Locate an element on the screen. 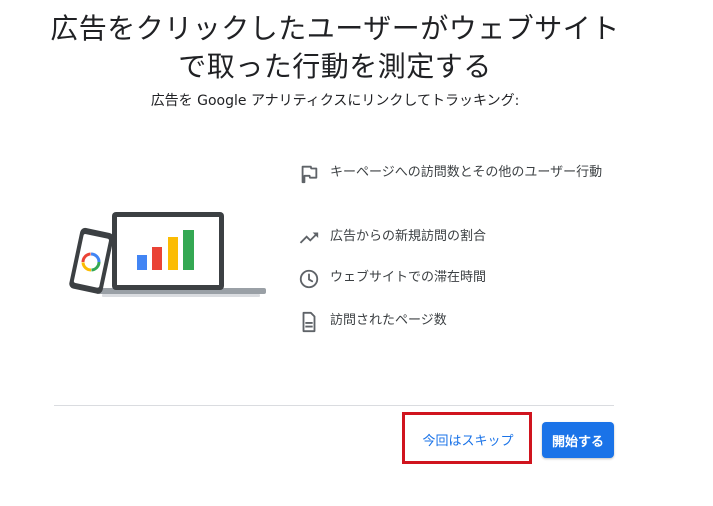  chart-bar-red is located at coordinates (157, 258).